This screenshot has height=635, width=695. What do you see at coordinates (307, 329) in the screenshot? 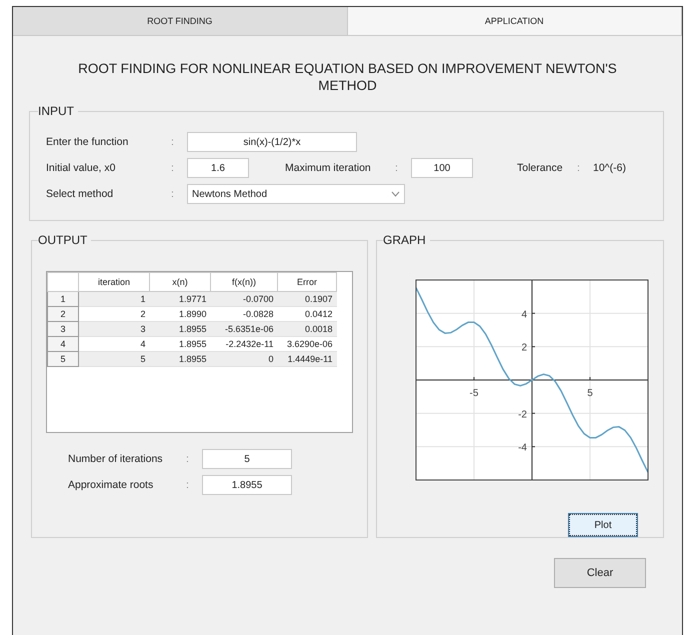
I see `table-cell: 0.0018` at bounding box center [307, 329].